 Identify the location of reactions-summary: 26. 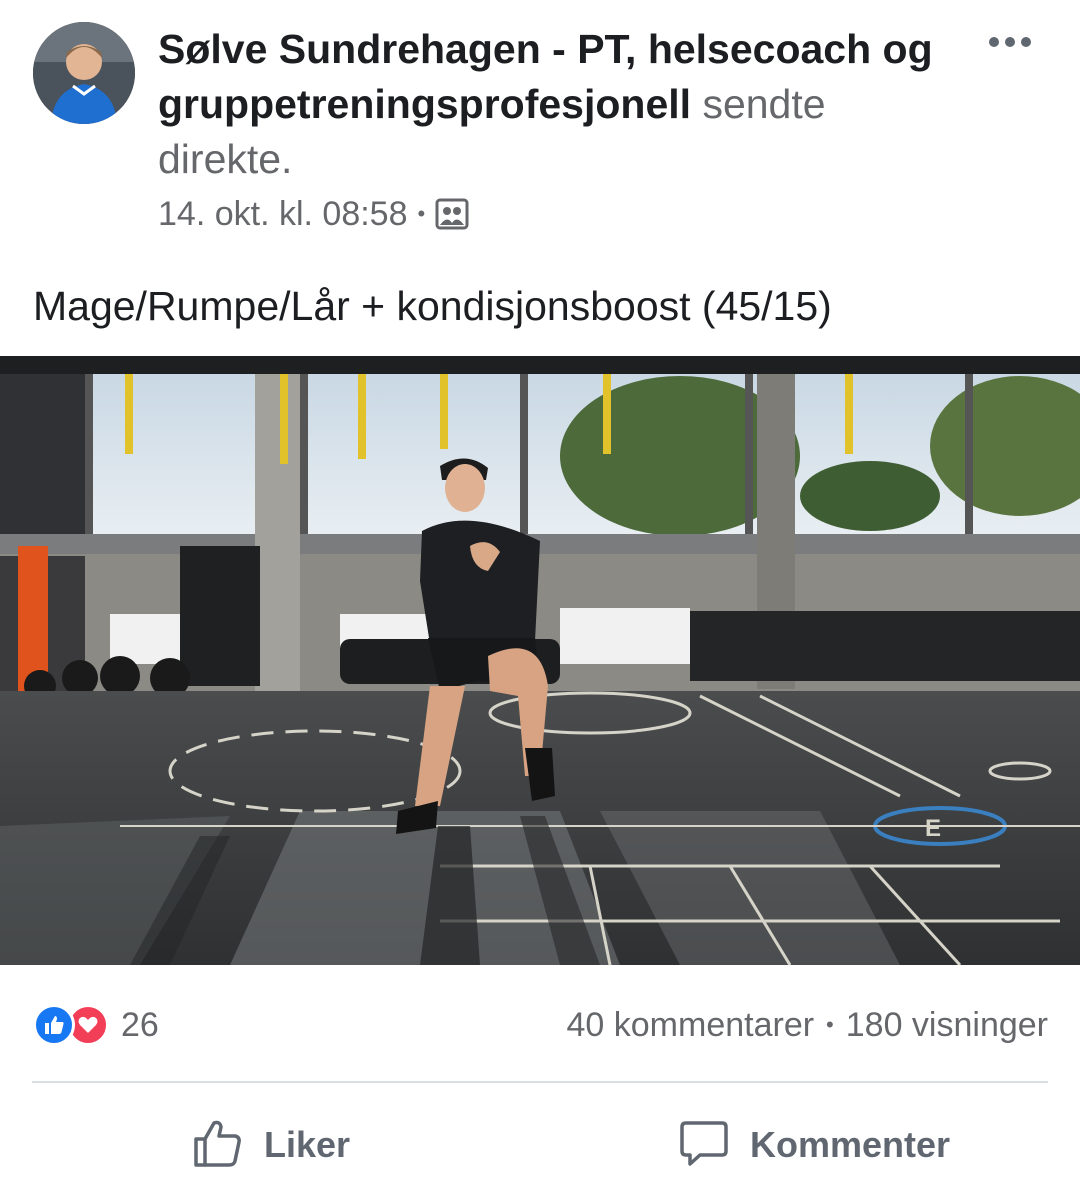
(96, 1025).